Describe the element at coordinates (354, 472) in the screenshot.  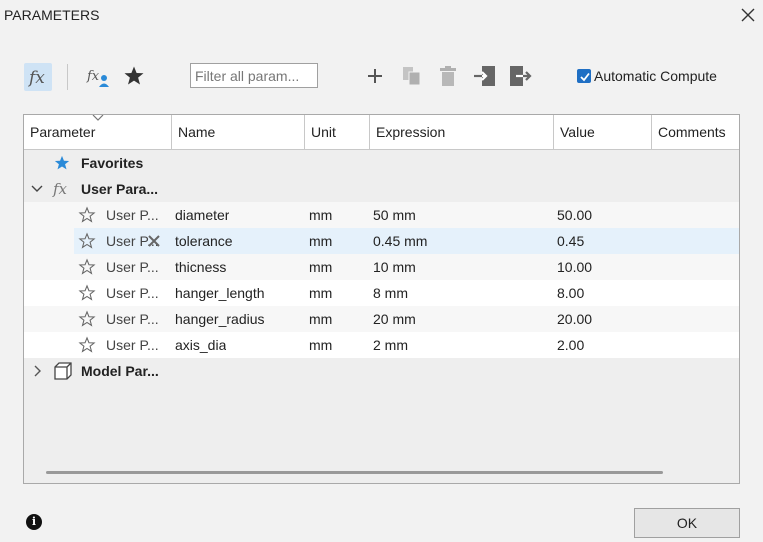
I see `horizontal-scrollbar` at that location.